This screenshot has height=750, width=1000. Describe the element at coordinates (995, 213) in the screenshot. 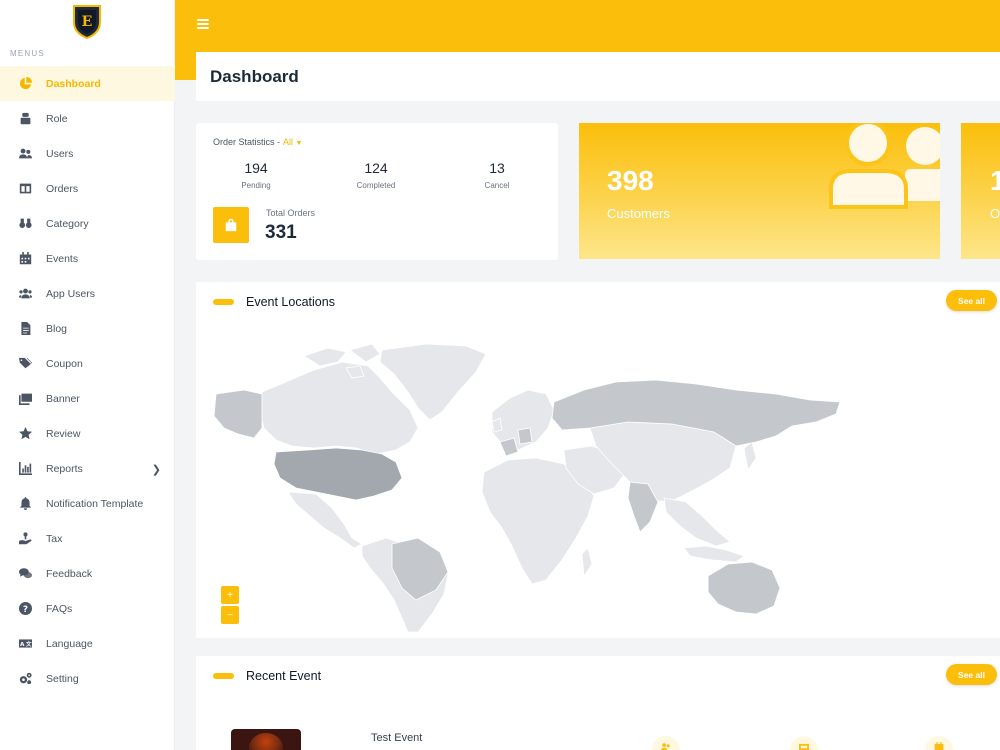

I see `orders-summary-label: O` at that location.